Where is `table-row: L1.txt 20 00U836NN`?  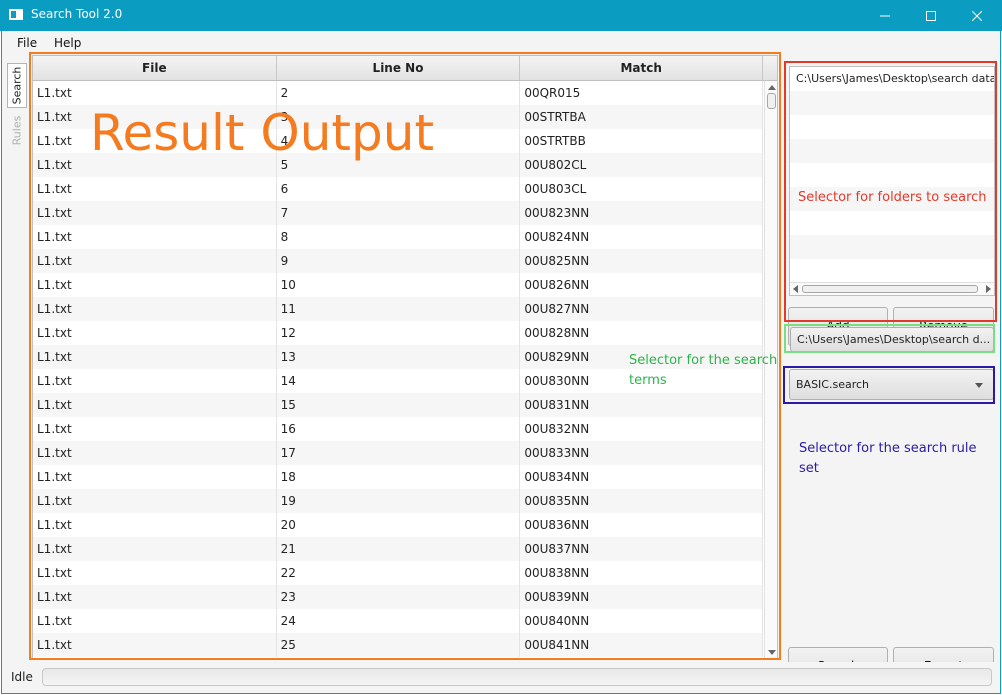
table-row: L1.txt 20 00U836NN is located at coordinates (398, 525).